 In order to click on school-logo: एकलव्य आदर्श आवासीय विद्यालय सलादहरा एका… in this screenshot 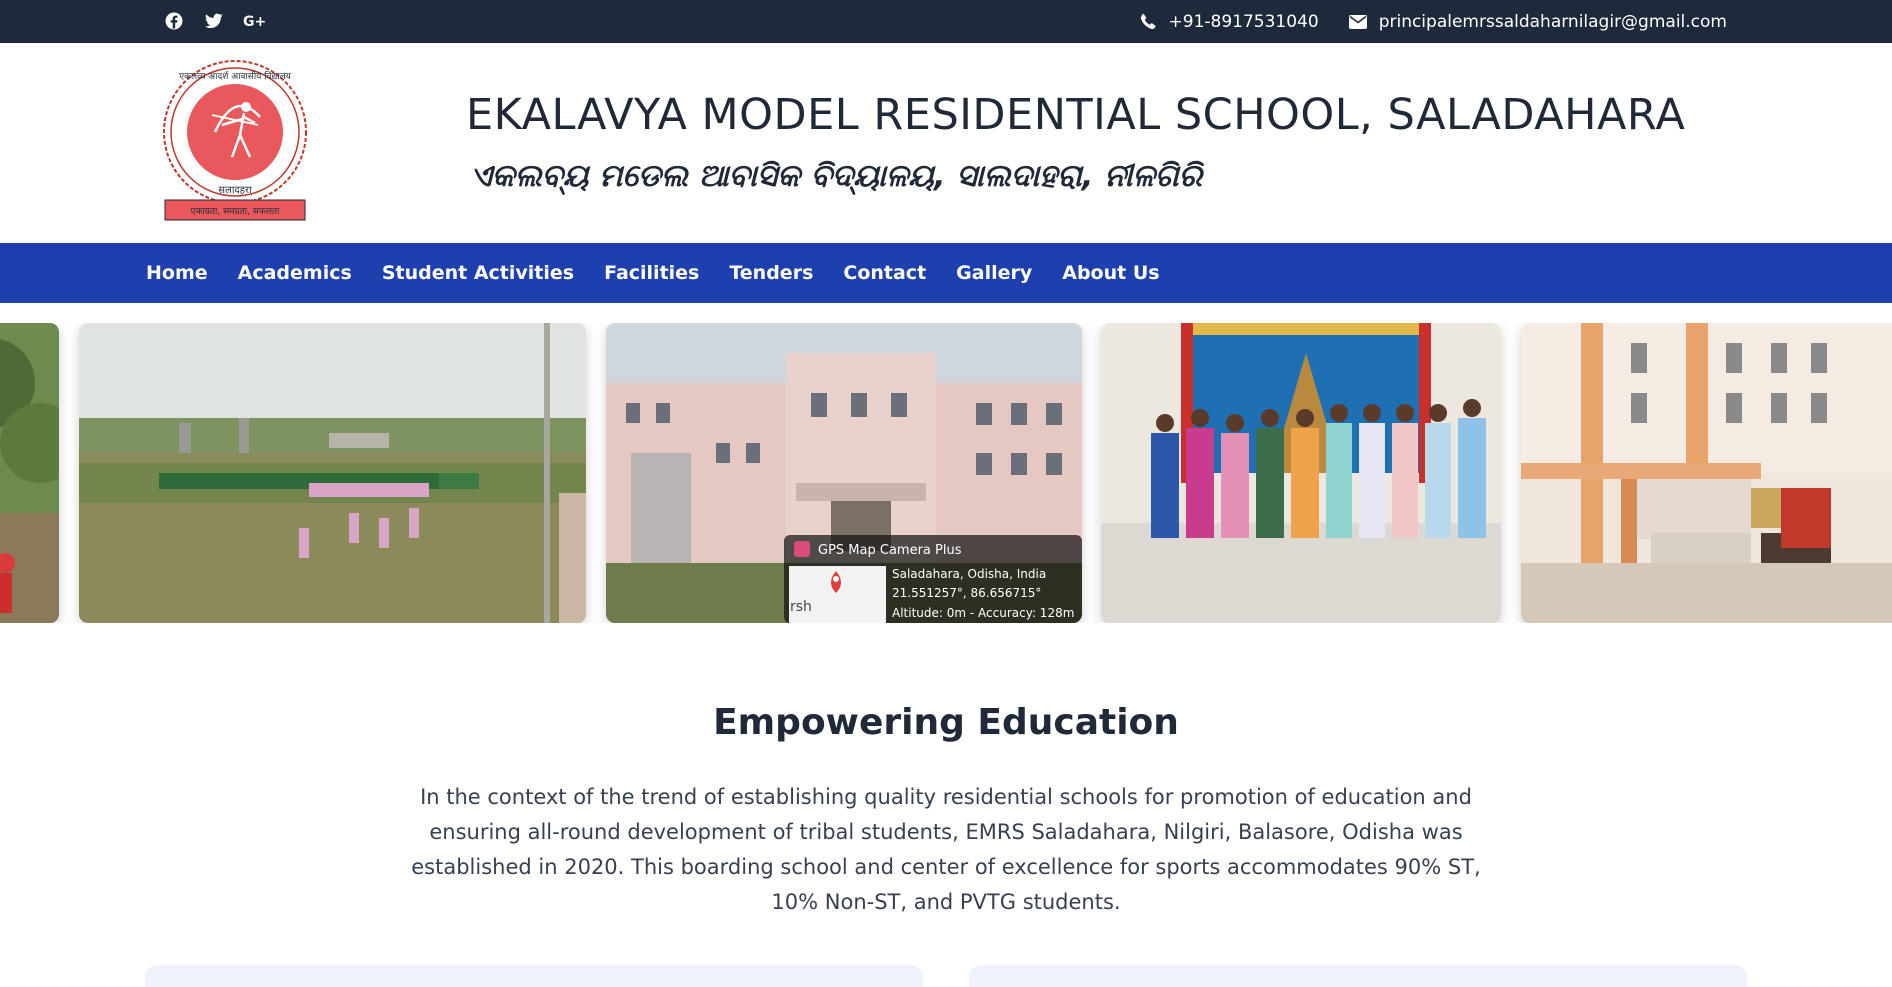, I will do `click(235, 142)`.